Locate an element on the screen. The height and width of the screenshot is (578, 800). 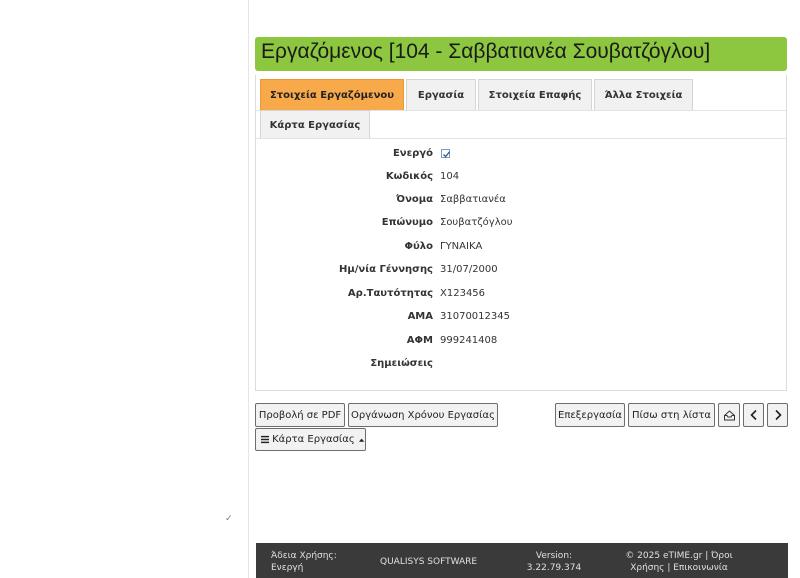
back-to-list-button: Πίσω στη λίστα is located at coordinates (671, 415).